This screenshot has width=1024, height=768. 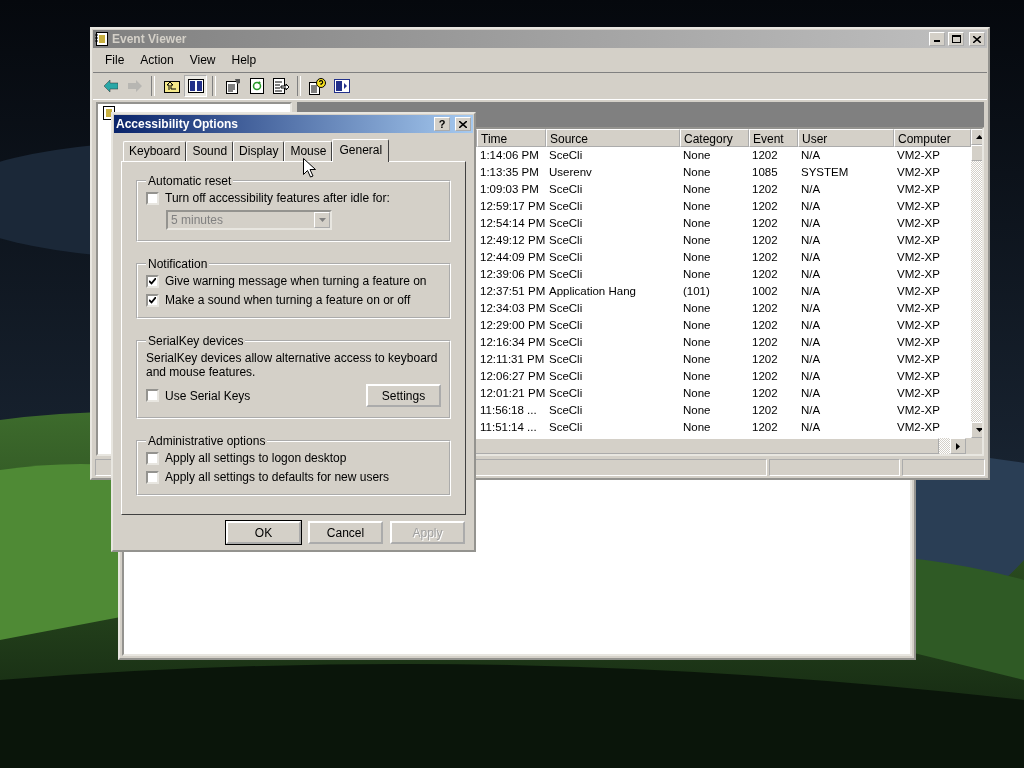 What do you see at coordinates (280, 86) in the screenshot?
I see `export-list-icon` at bounding box center [280, 86].